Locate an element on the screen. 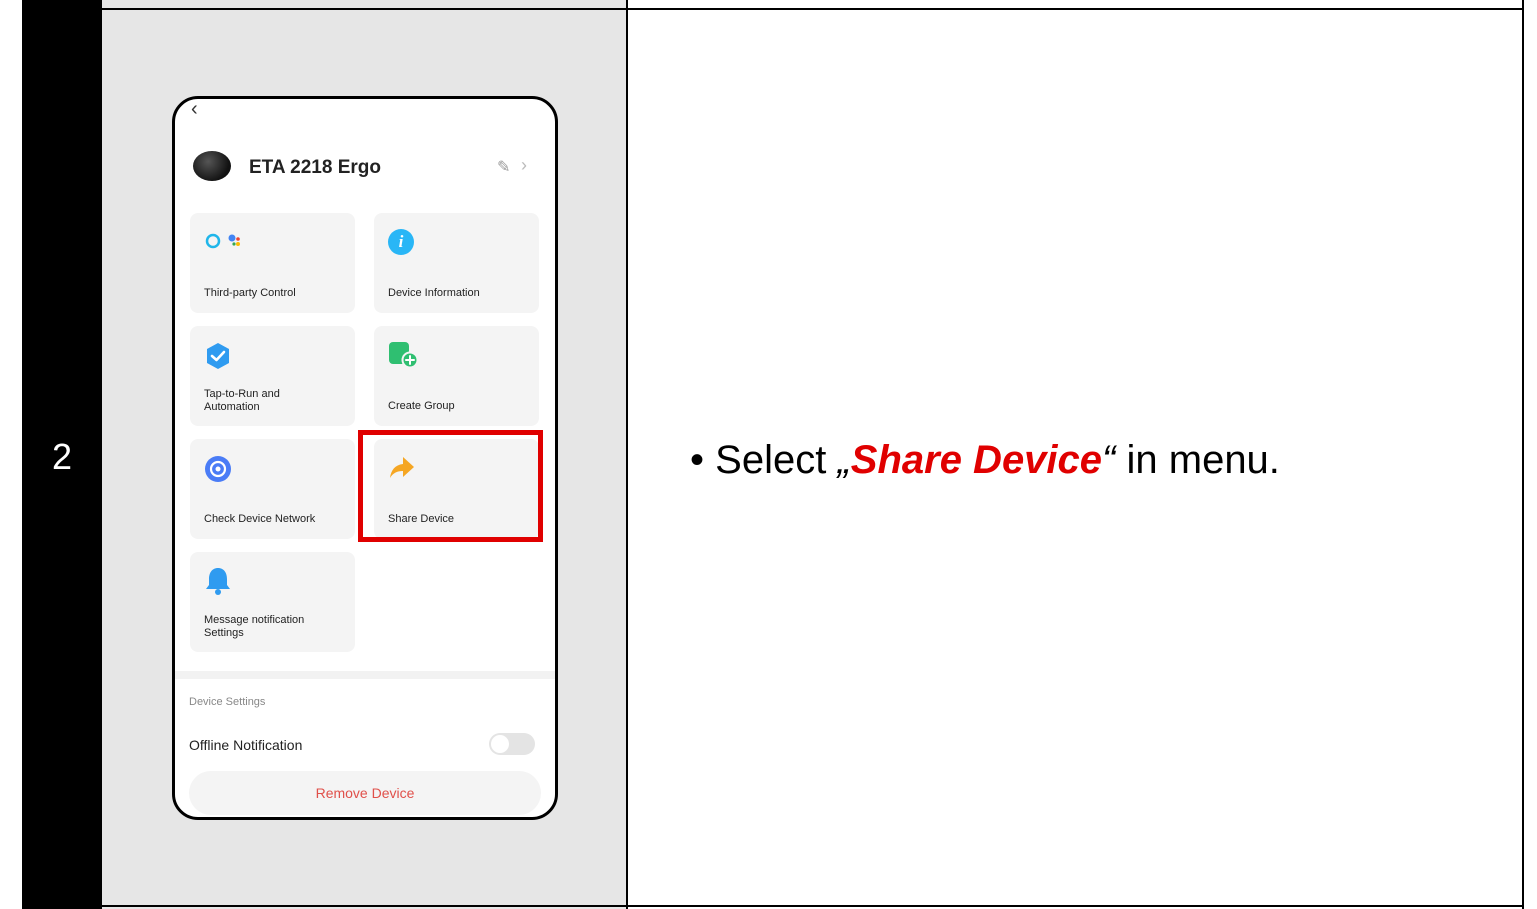  tile-create-group: Create Group is located at coordinates (456, 376).